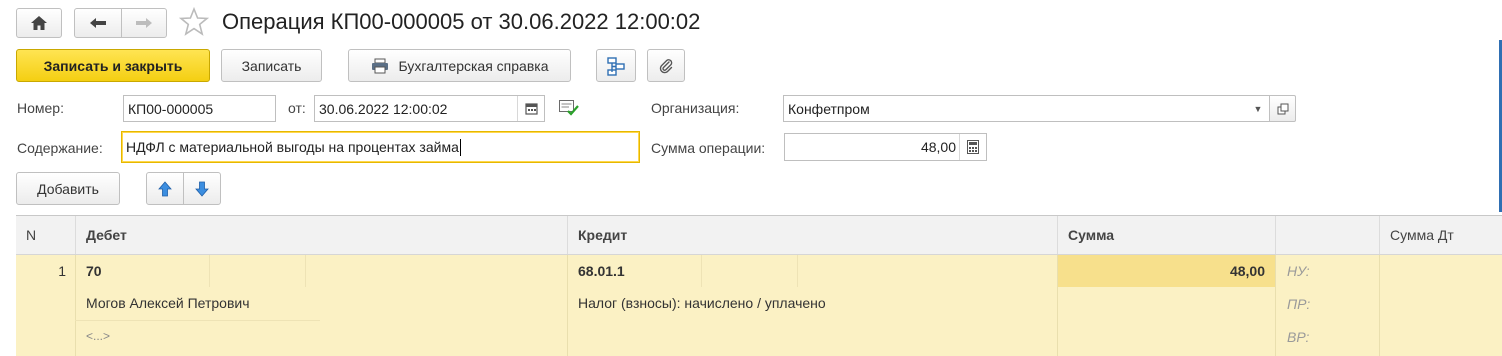 Image resolution: width=1502 pixels, height=356 pixels. Describe the element at coordinates (297, 108) in the screenshot. I see `date-label: от:` at that location.